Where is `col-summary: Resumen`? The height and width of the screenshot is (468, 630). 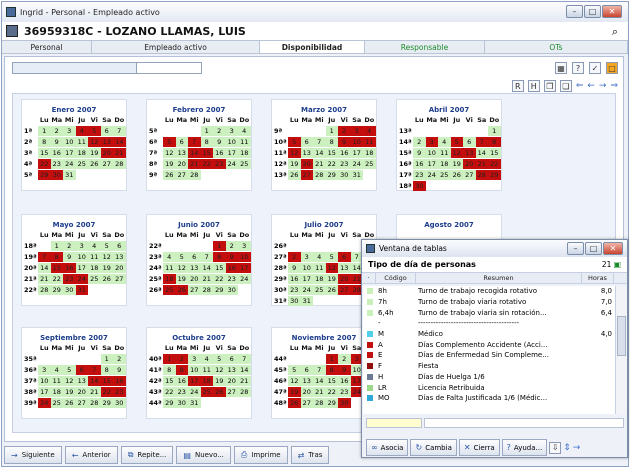
col-summary: Resumen is located at coordinates (499, 278).